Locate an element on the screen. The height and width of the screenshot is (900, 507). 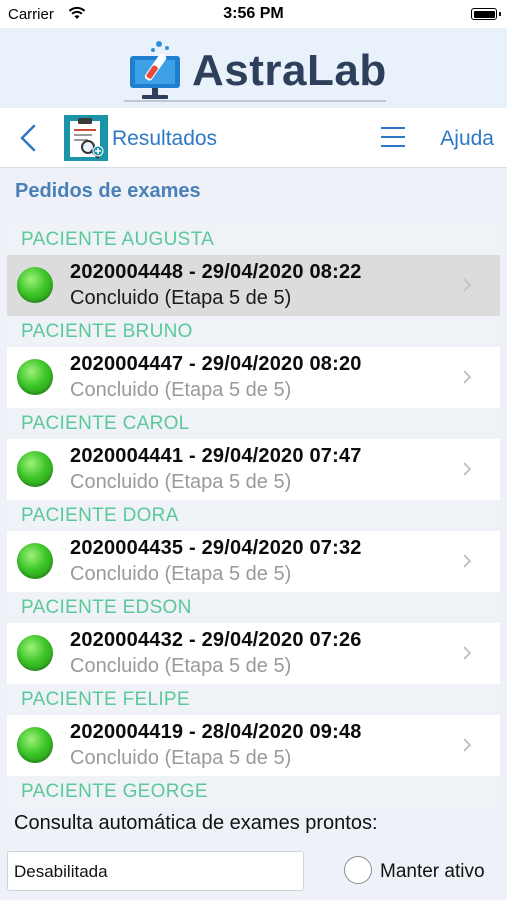
patient-header: PACIENTE BRUNO is located at coordinates (253, 331).